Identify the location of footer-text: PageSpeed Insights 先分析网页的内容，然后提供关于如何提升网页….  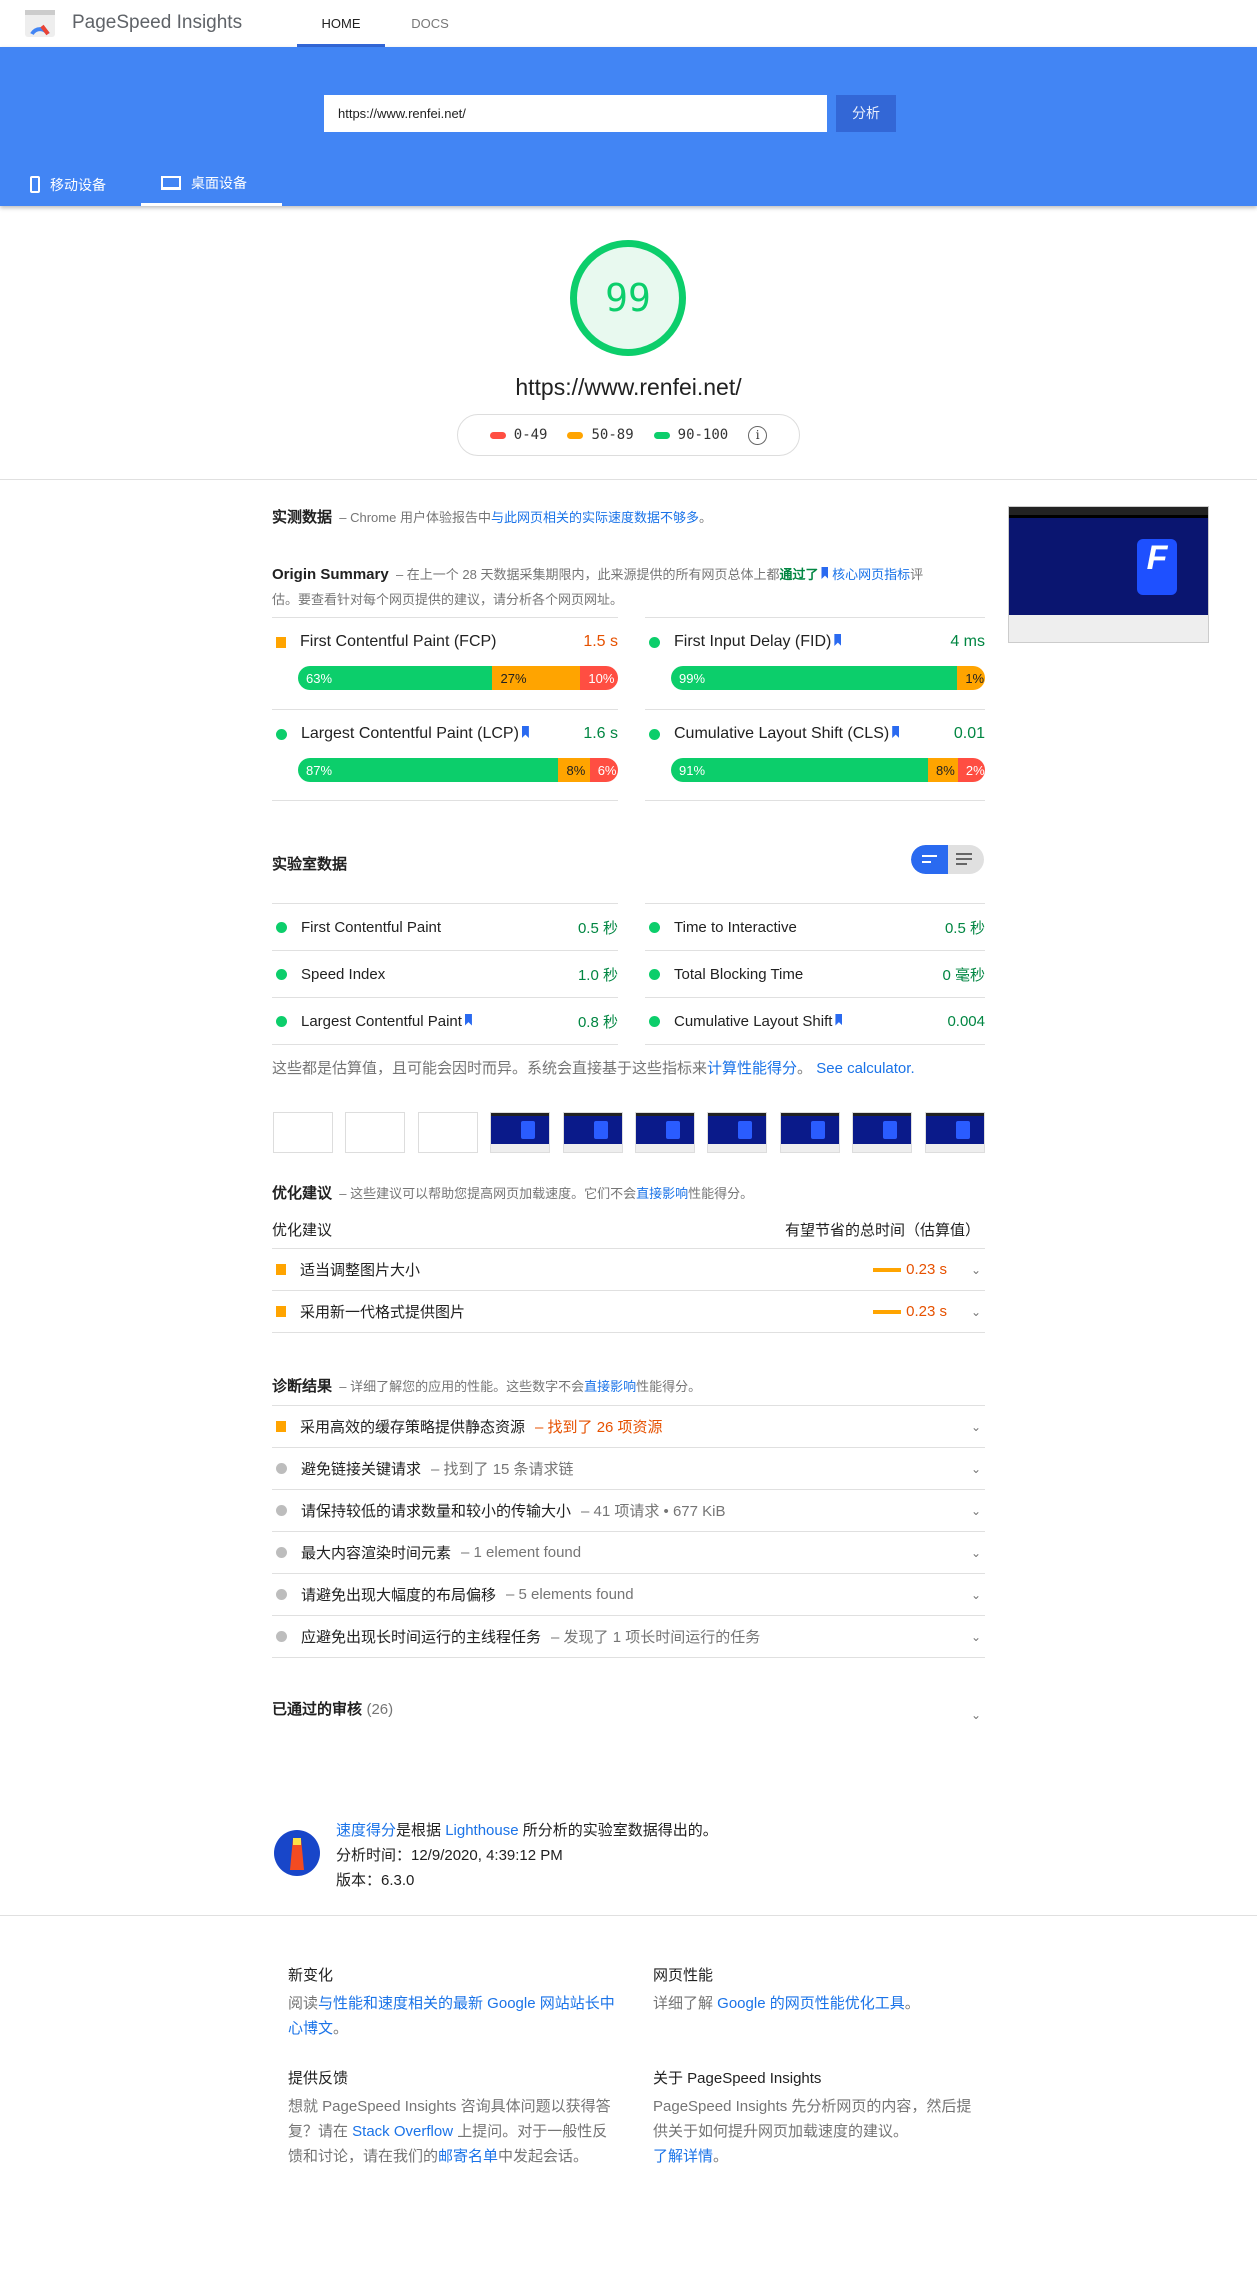
(812, 2119).